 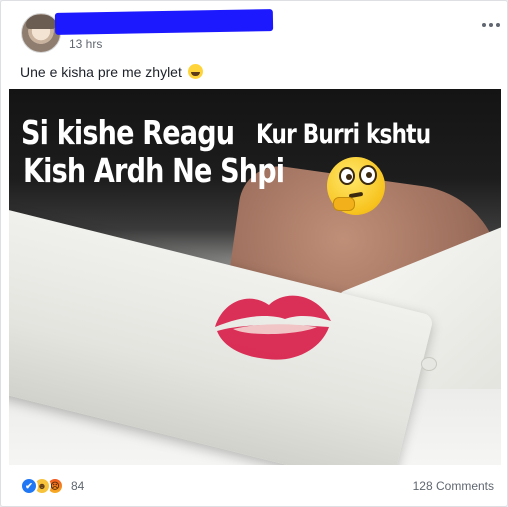 What do you see at coordinates (85, 44) in the screenshot?
I see `post-timestamp: 13 hrs` at bounding box center [85, 44].